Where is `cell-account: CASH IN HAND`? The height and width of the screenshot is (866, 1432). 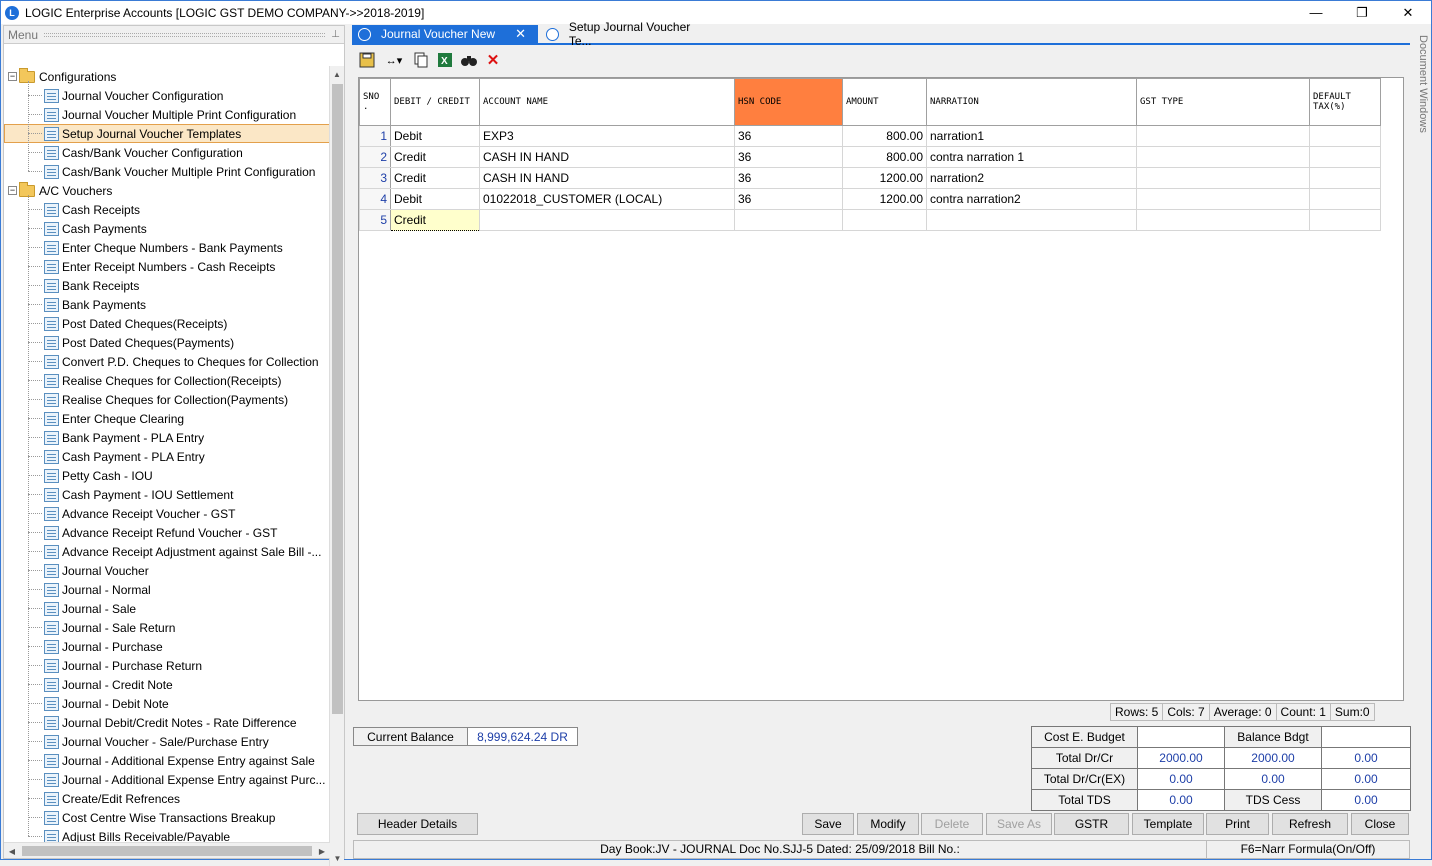
cell-account: CASH IN HAND is located at coordinates (607, 157).